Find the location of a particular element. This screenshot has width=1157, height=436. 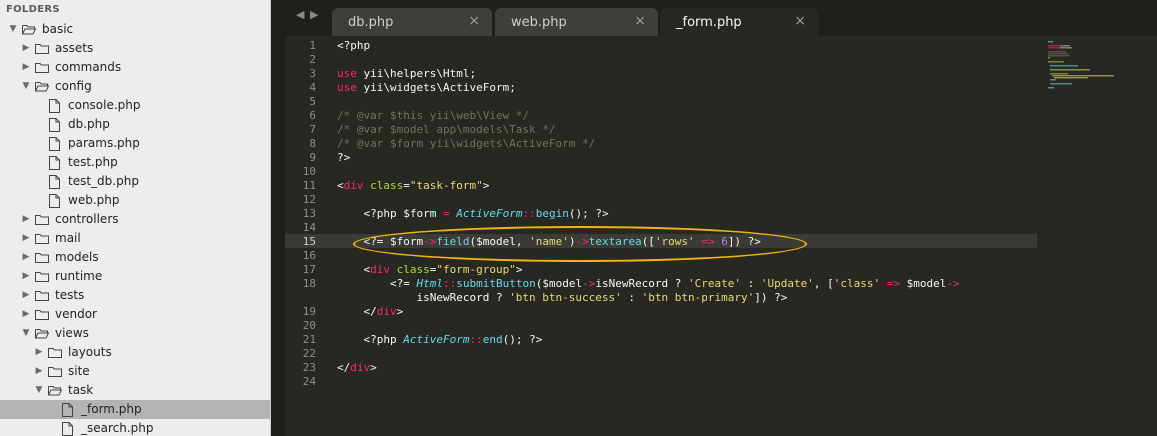

tree-item-label: _form.php is located at coordinates (111, 409).